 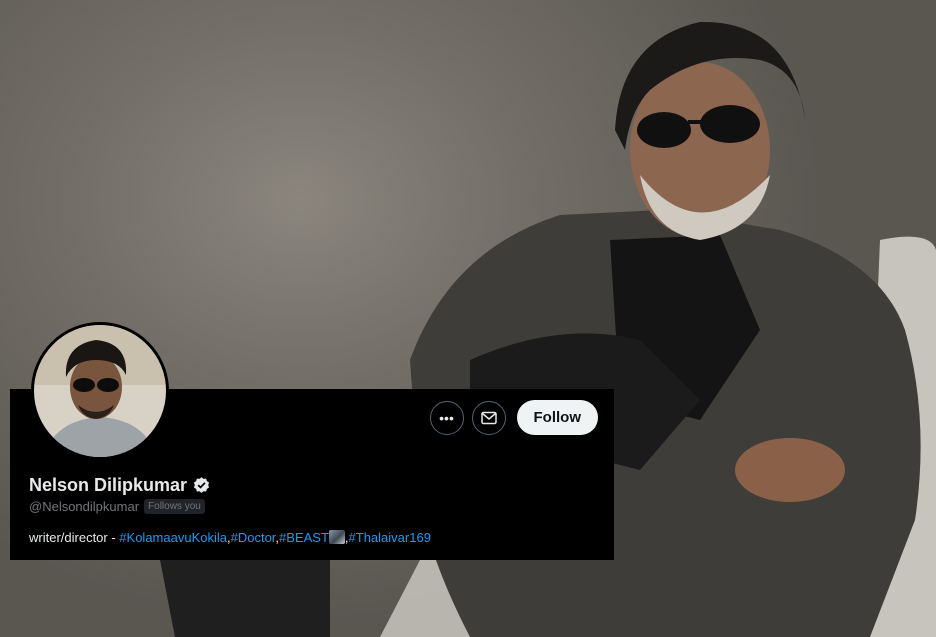 I want to click on follows-you-badge: Follows you, so click(x=174, y=506).